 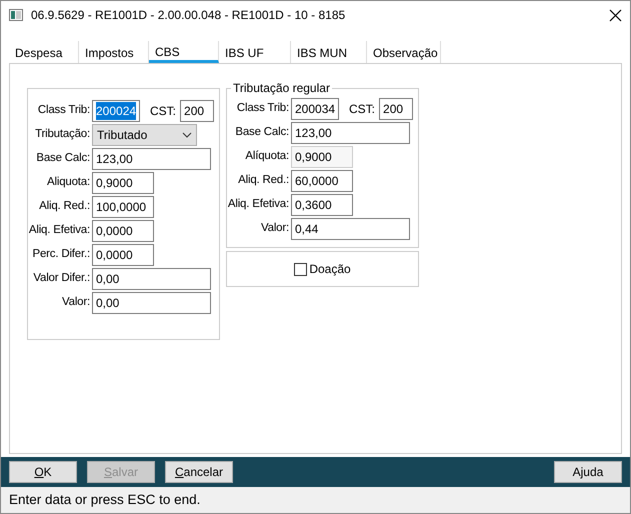 I want to click on close-icon, so click(x=615, y=15).